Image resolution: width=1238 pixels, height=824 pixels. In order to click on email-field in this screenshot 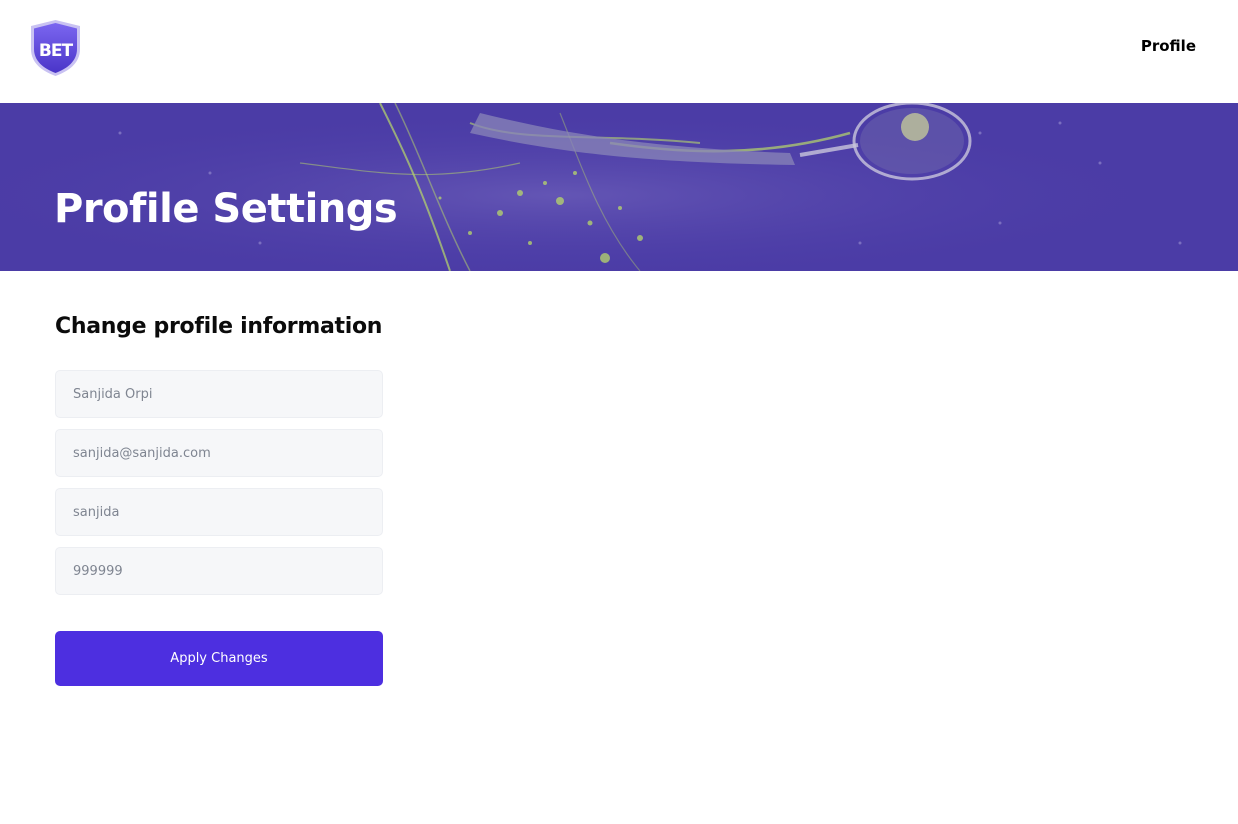, I will do `click(219, 453)`.